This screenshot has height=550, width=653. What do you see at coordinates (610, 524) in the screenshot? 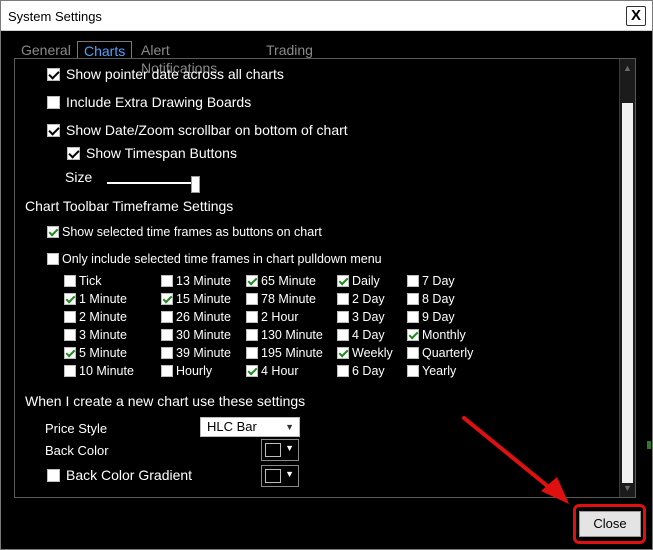
I see `close-button: Close` at bounding box center [610, 524].